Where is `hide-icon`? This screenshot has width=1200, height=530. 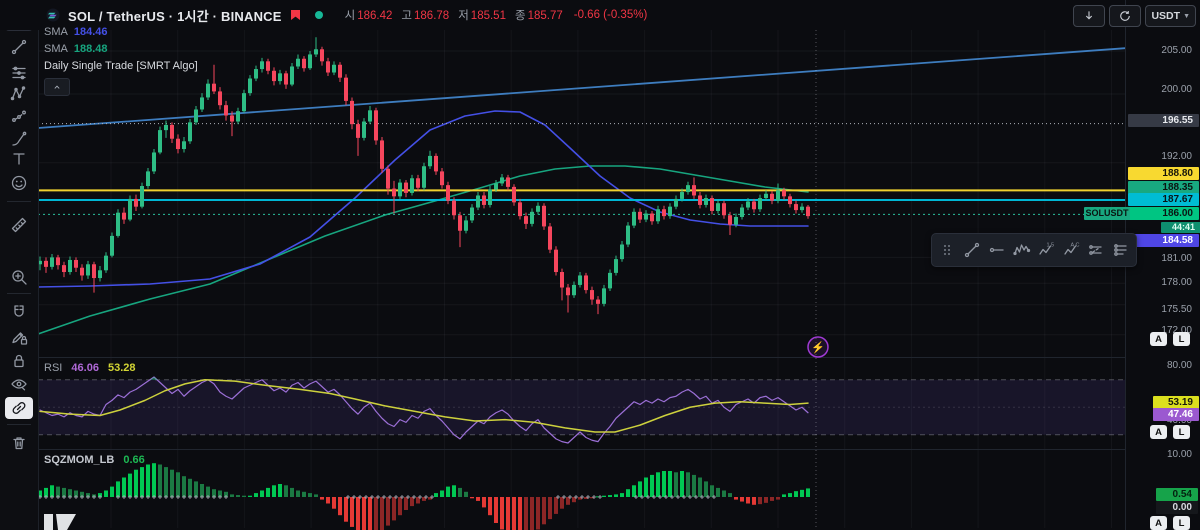 hide-icon is located at coordinates (19, 385).